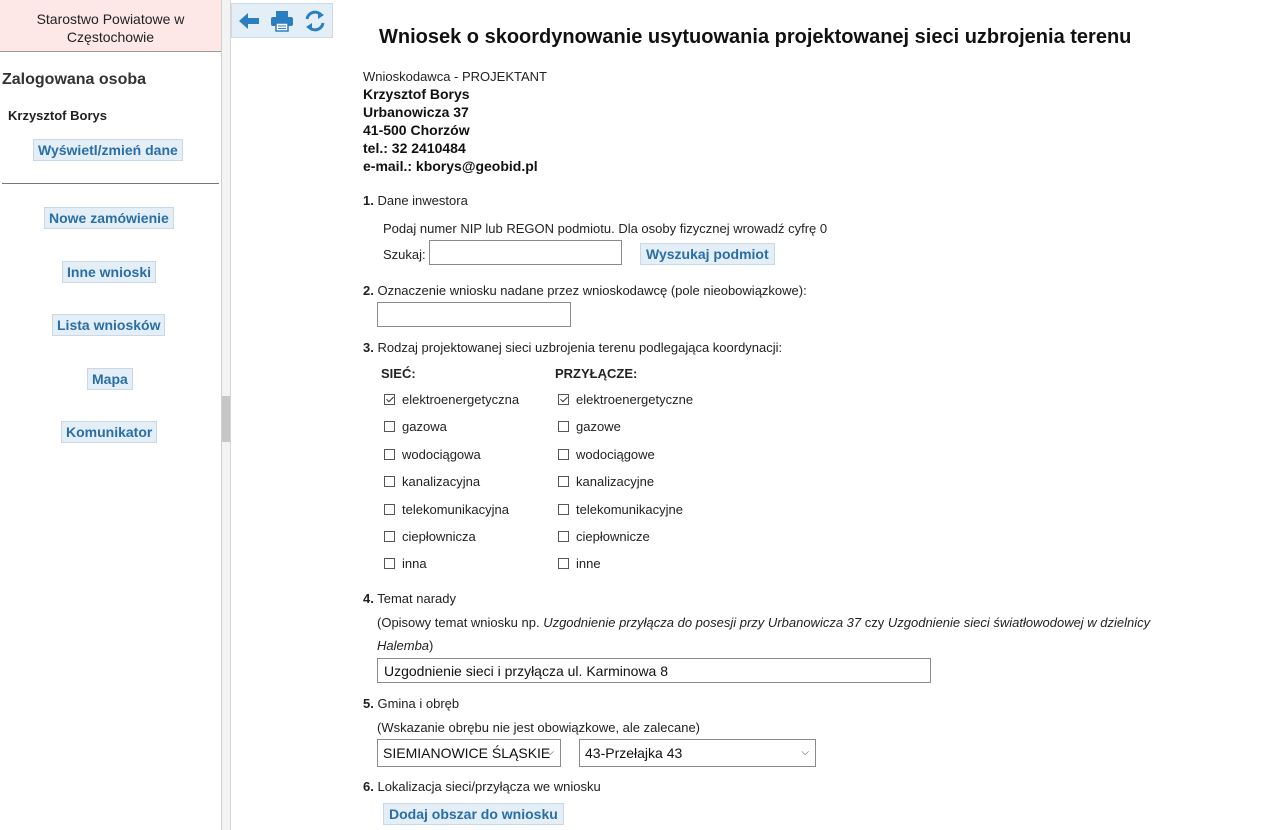 Image resolution: width=1280 pixels, height=830 pixels. Describe the element at coordinates (441, 454) in the screenshot. I see `network-type-label: wodociągowa` at that location.